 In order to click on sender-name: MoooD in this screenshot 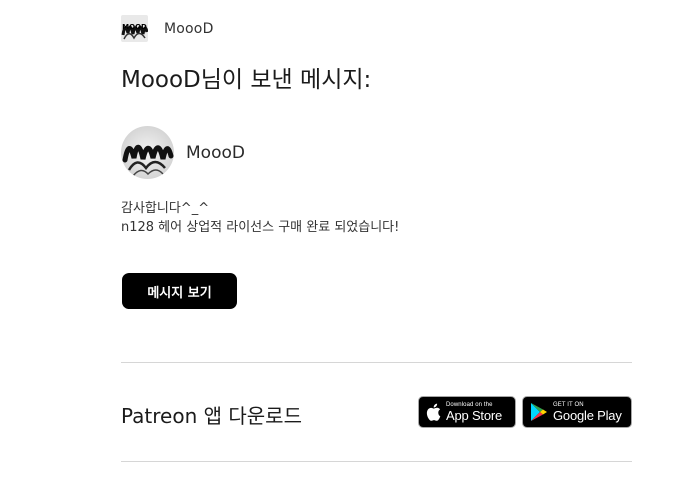, I will do `click(189, 28)`.